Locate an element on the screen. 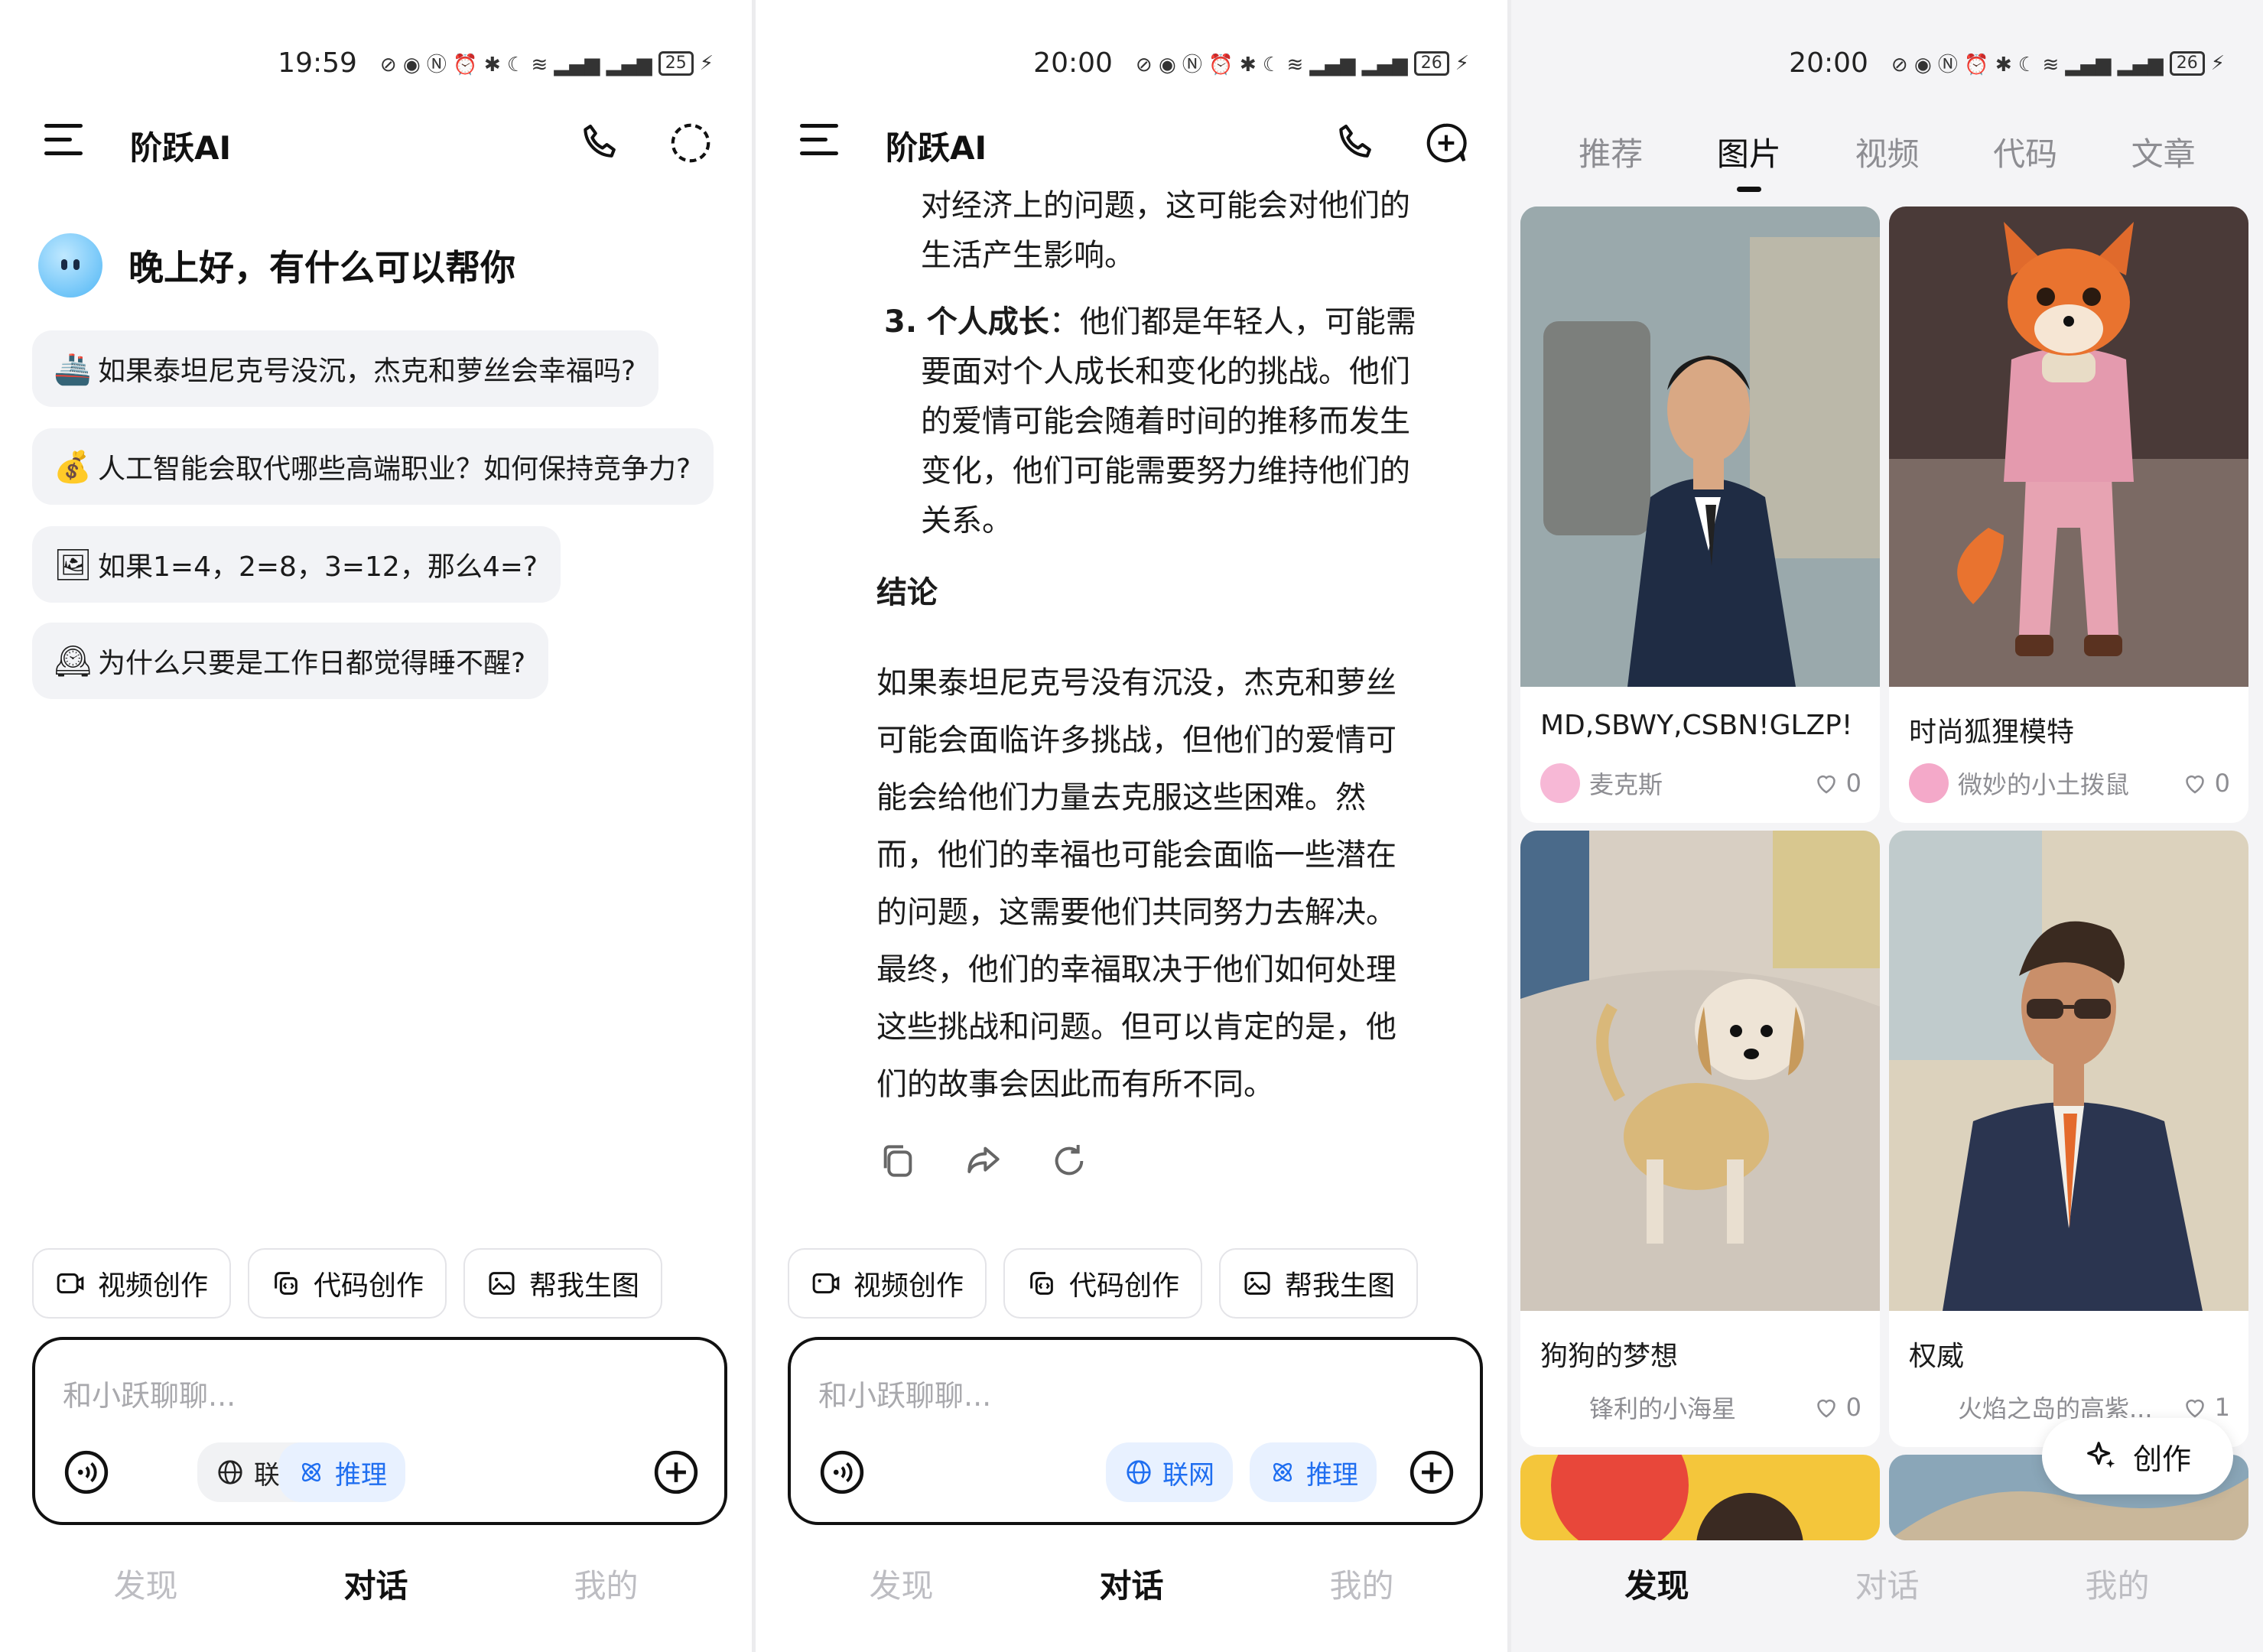 This screenshot has height=1652, width=2263. heart-icon is located at coordinates (1825, 1409).